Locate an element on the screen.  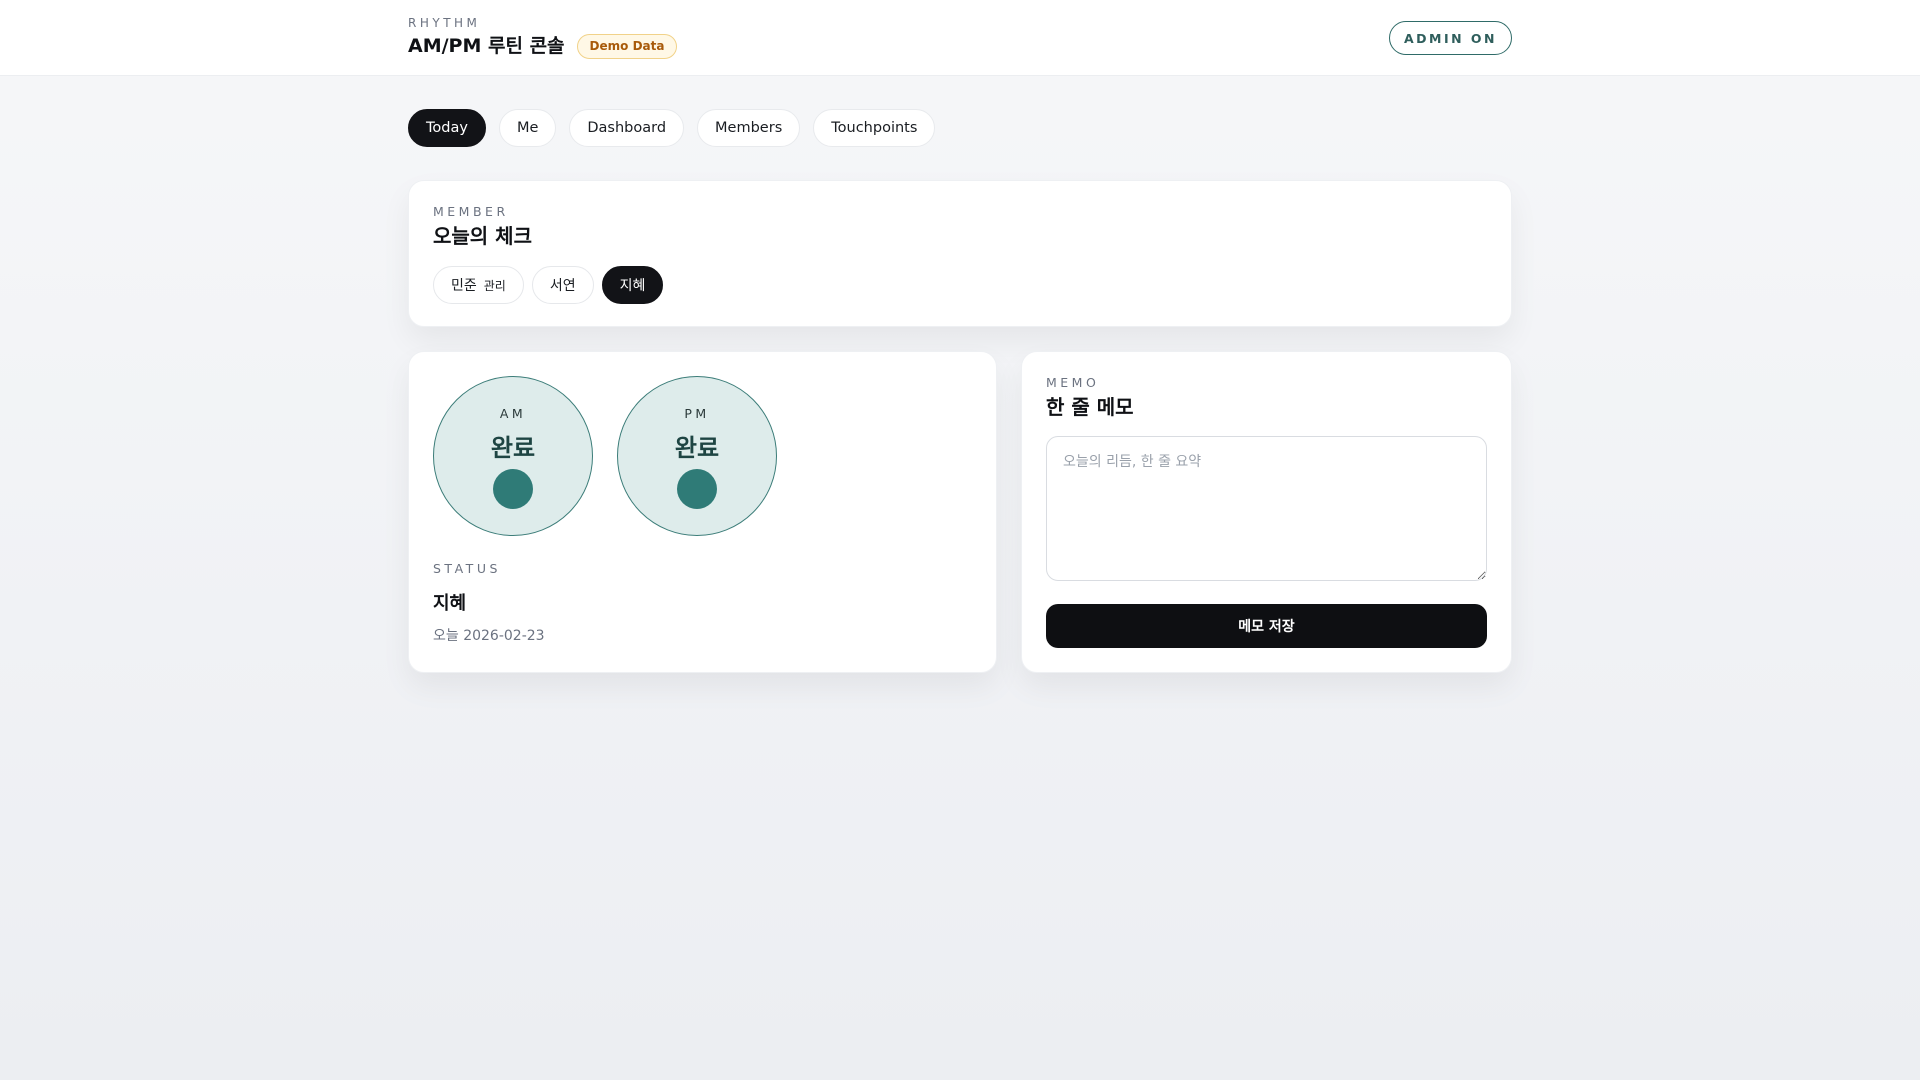
member-chip-label: 서연 is located at coordinates (562, 286).